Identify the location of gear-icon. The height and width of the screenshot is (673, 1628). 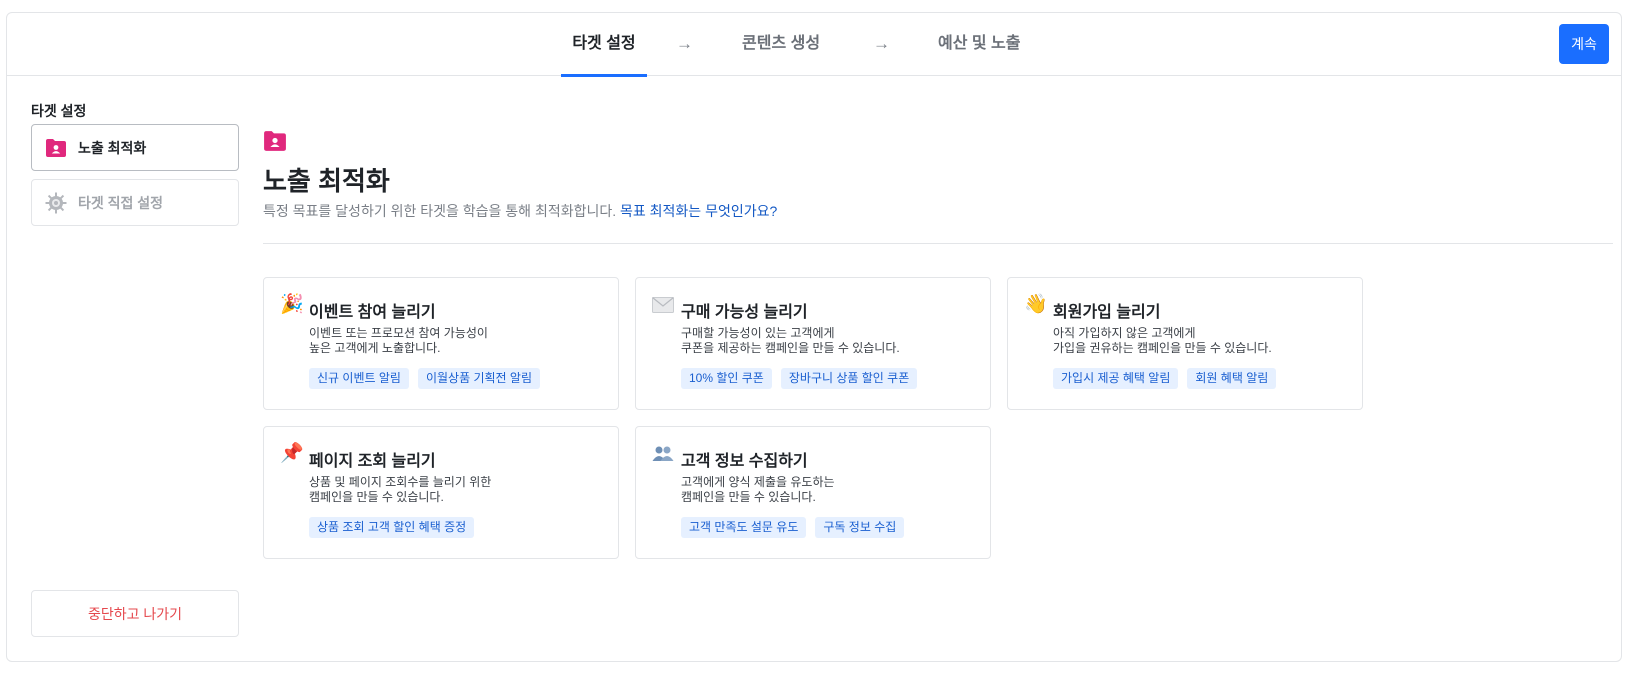
(56, 203).